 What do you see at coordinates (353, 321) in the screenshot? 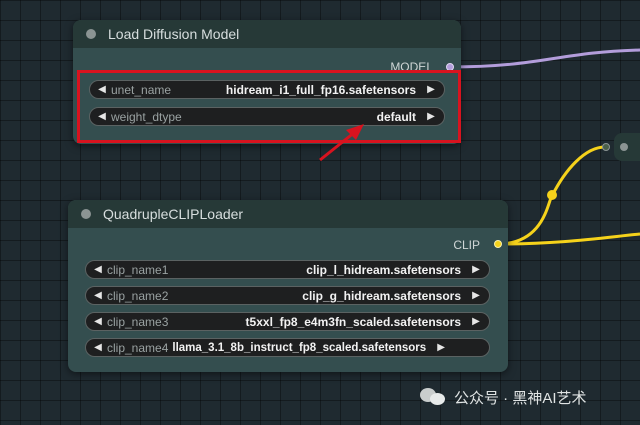
I see `widget-value: t5xxl_fp8_e4m3fn_scaled.safetensors` at bounding box center [353, 321].